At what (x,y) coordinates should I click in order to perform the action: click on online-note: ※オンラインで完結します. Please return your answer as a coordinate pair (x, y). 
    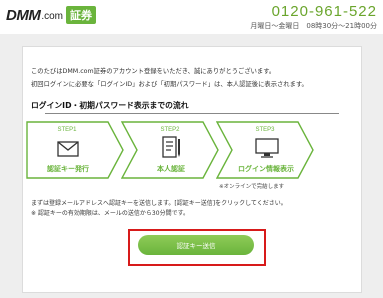
    Looking at the image, I should click on (252, 187).